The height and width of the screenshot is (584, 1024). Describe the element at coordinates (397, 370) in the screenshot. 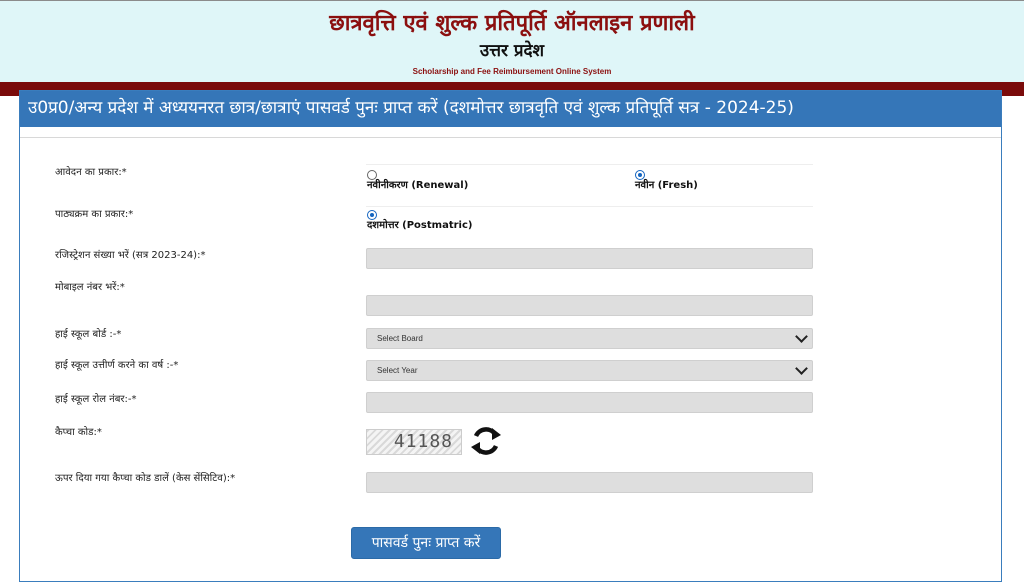

I see `hs-year-selected: Select Year` at that location.